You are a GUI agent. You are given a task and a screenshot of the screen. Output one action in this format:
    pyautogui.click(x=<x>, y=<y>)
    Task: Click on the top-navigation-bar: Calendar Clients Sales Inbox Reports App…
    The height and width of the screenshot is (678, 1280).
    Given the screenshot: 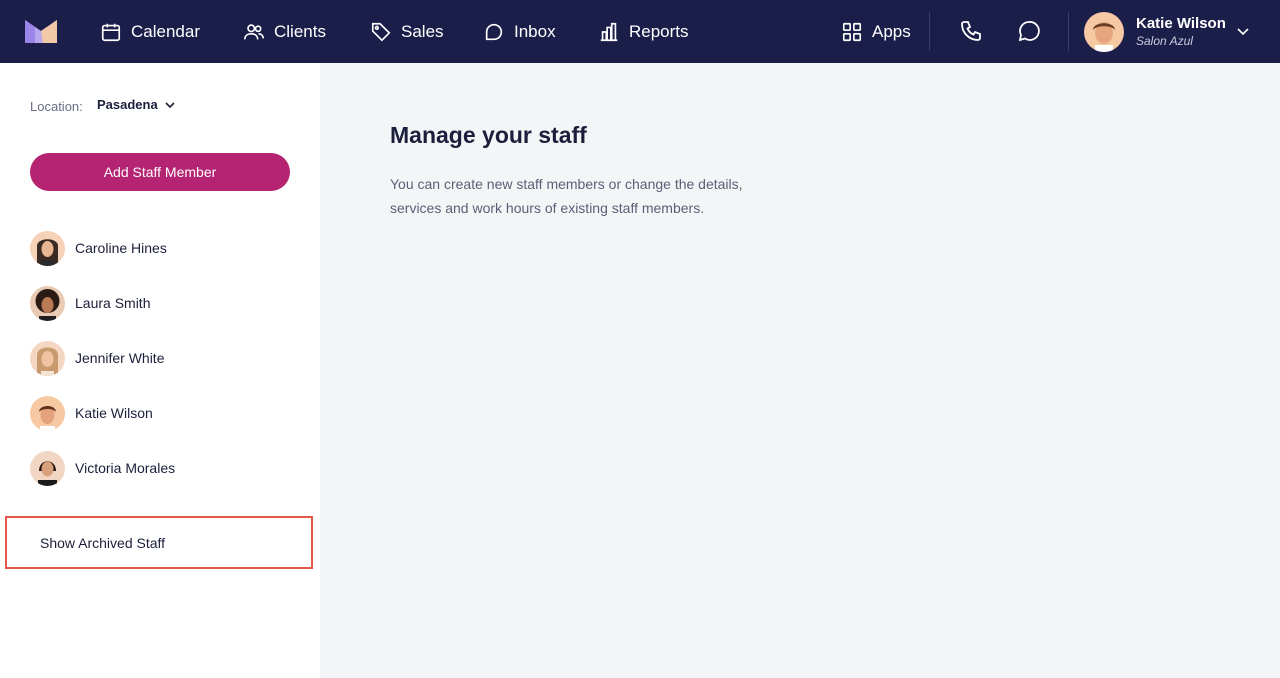 What is the action you would take?
    pyautogui.click(x=640, y=31)
    